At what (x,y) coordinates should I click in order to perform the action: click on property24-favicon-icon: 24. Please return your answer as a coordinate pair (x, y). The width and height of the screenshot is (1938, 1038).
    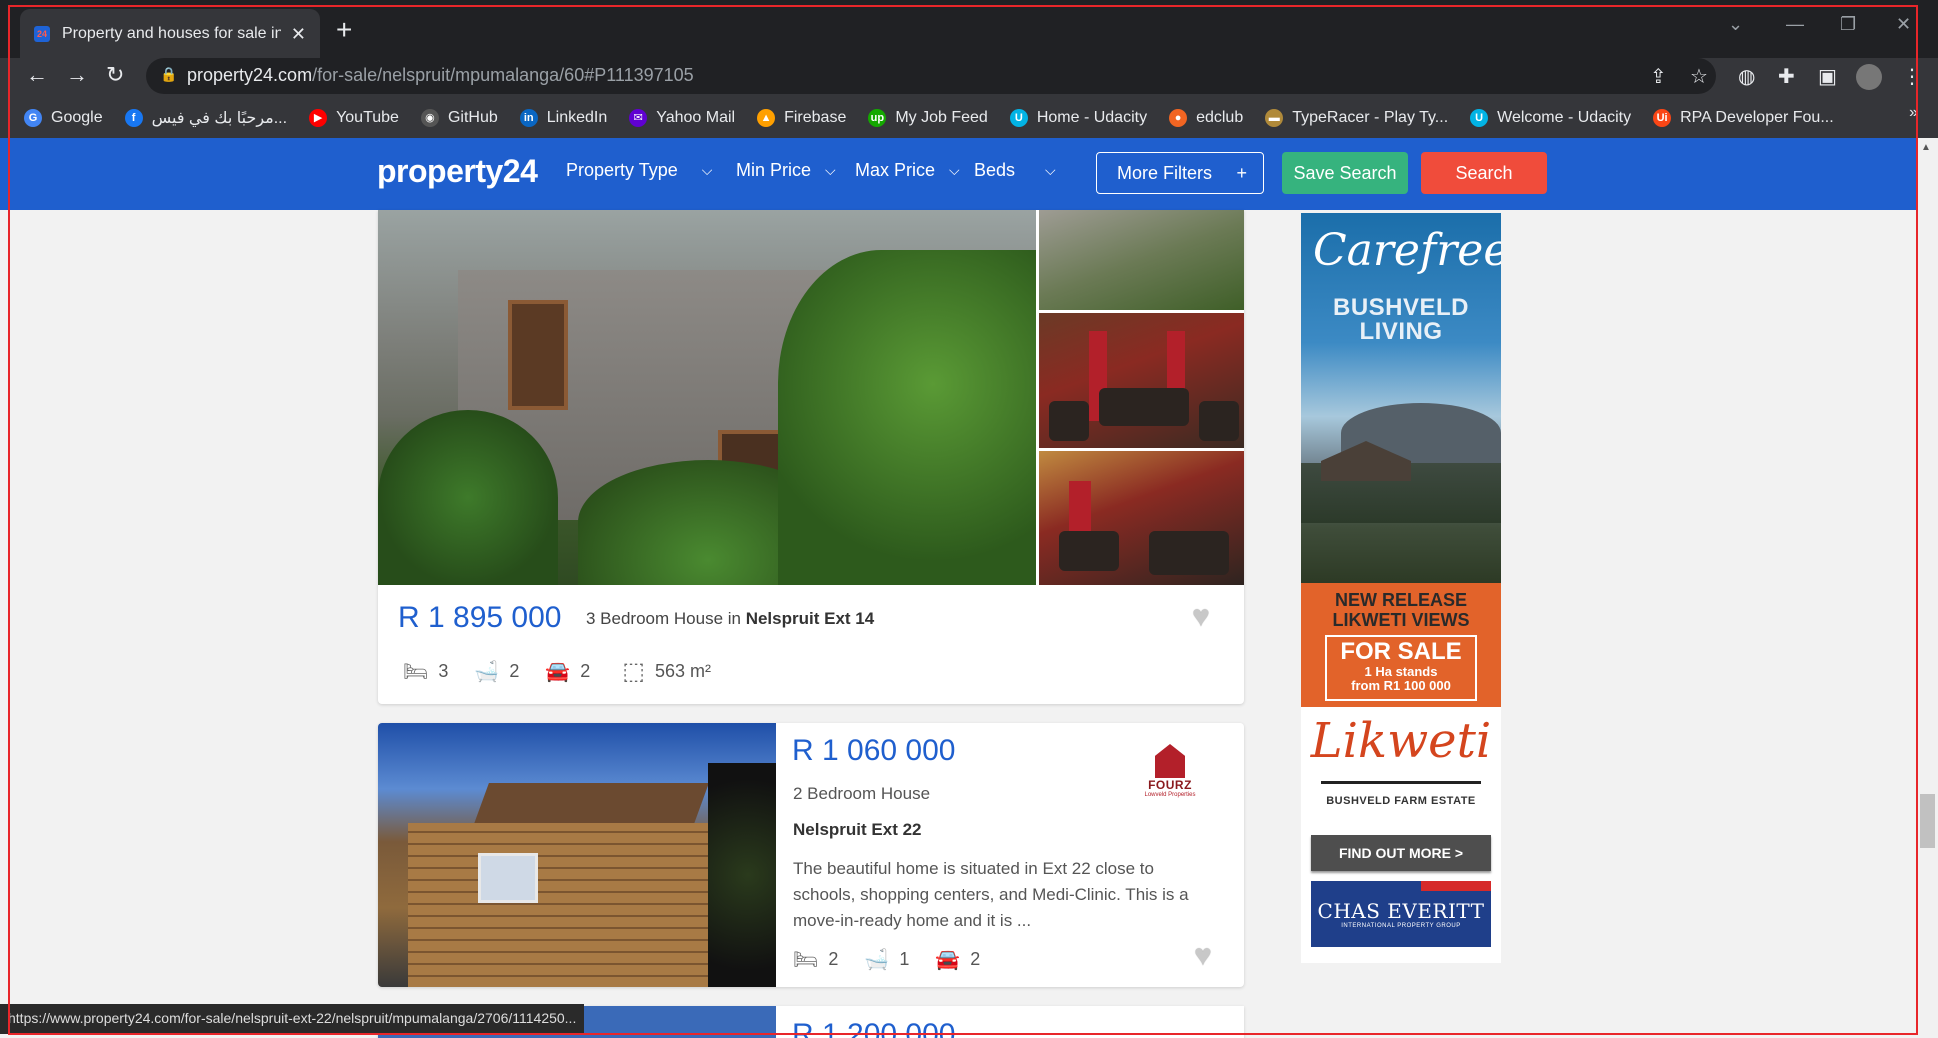
    Looking at the image, I should click on (42, 34).